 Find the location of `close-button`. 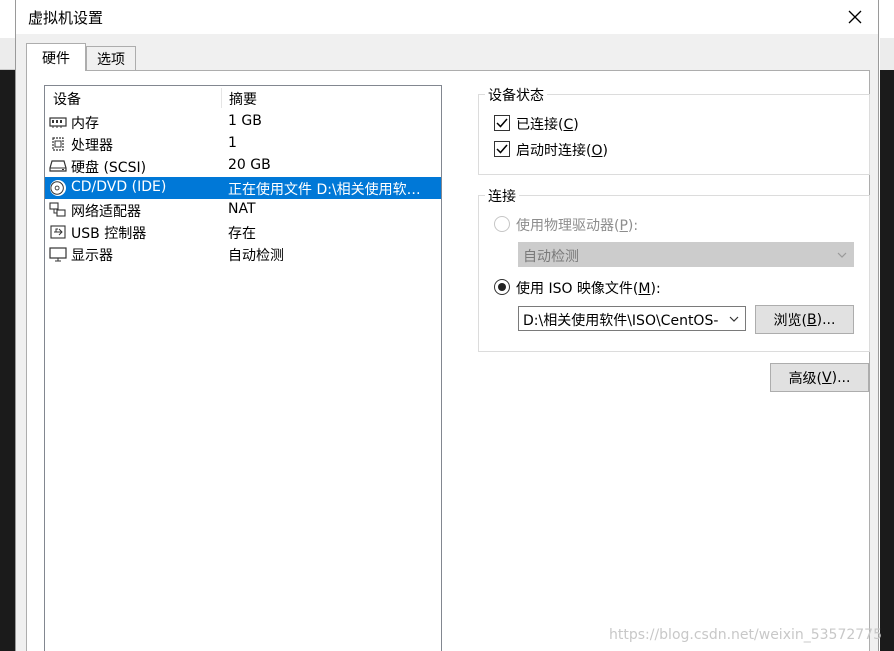

close-button is located at coordinates (855, 17).